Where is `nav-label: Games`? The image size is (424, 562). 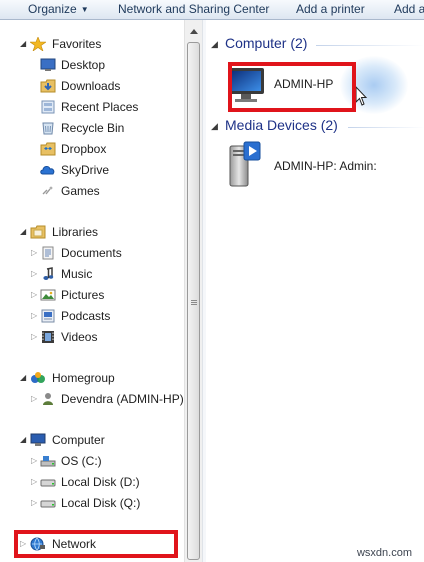
nav-label: Games is located at coordinates (80, 191).